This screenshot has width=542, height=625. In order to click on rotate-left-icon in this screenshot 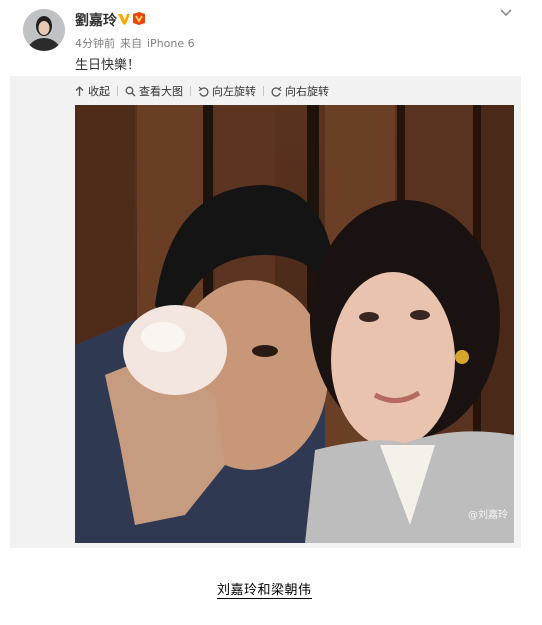, I will do `click(203, 91)`.